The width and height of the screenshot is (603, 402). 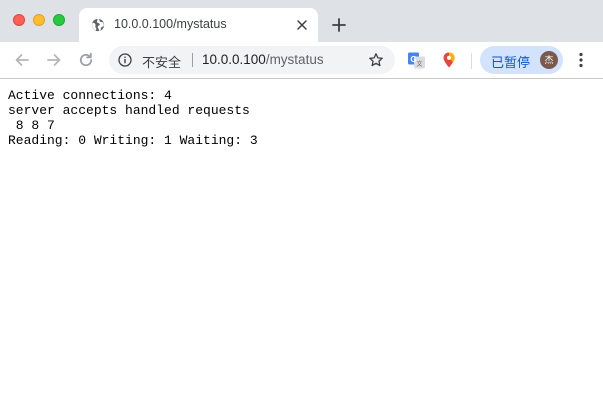 What do you see at coordinates (54, 60) in the screenshot?
I see `arrow-right-icon` at bounding box center [54, 60].